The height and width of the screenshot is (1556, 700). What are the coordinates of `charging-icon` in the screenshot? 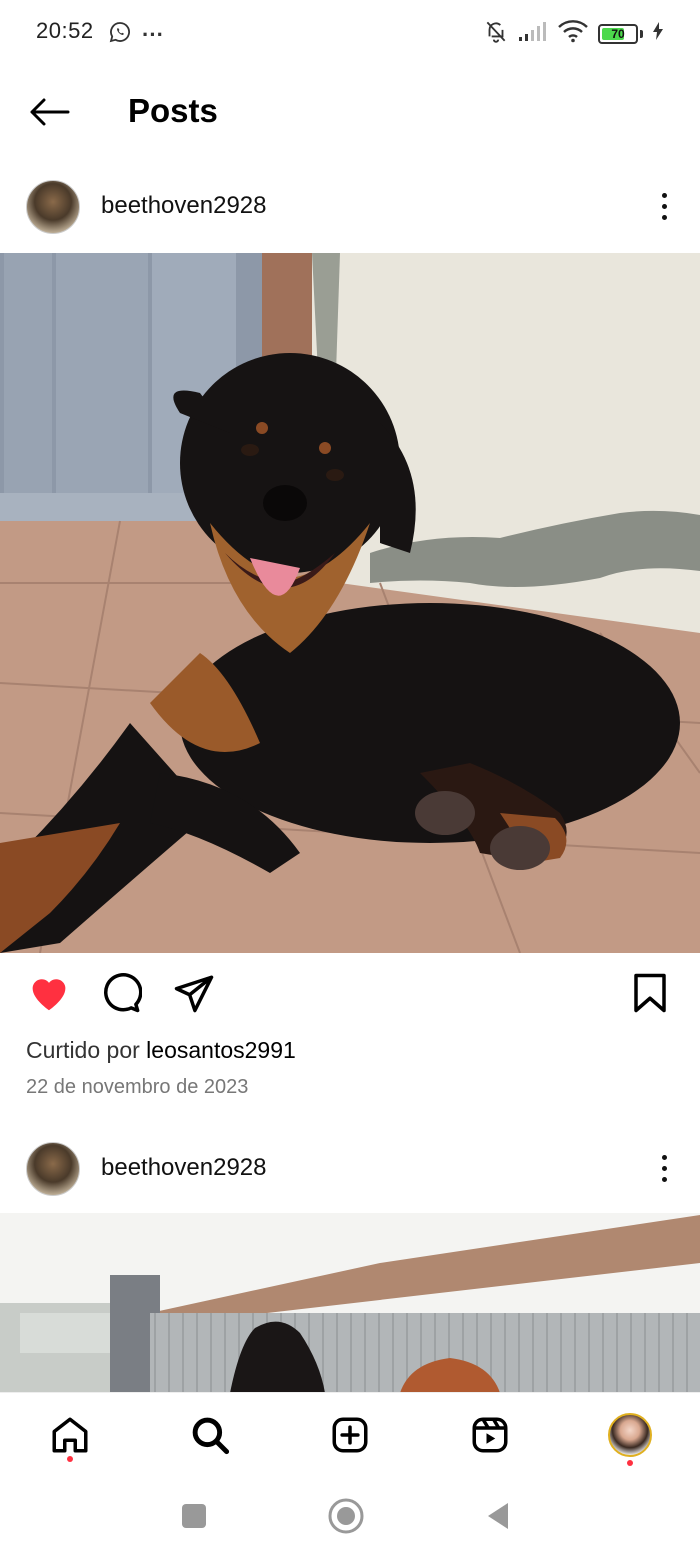 It's located at (658, 33).